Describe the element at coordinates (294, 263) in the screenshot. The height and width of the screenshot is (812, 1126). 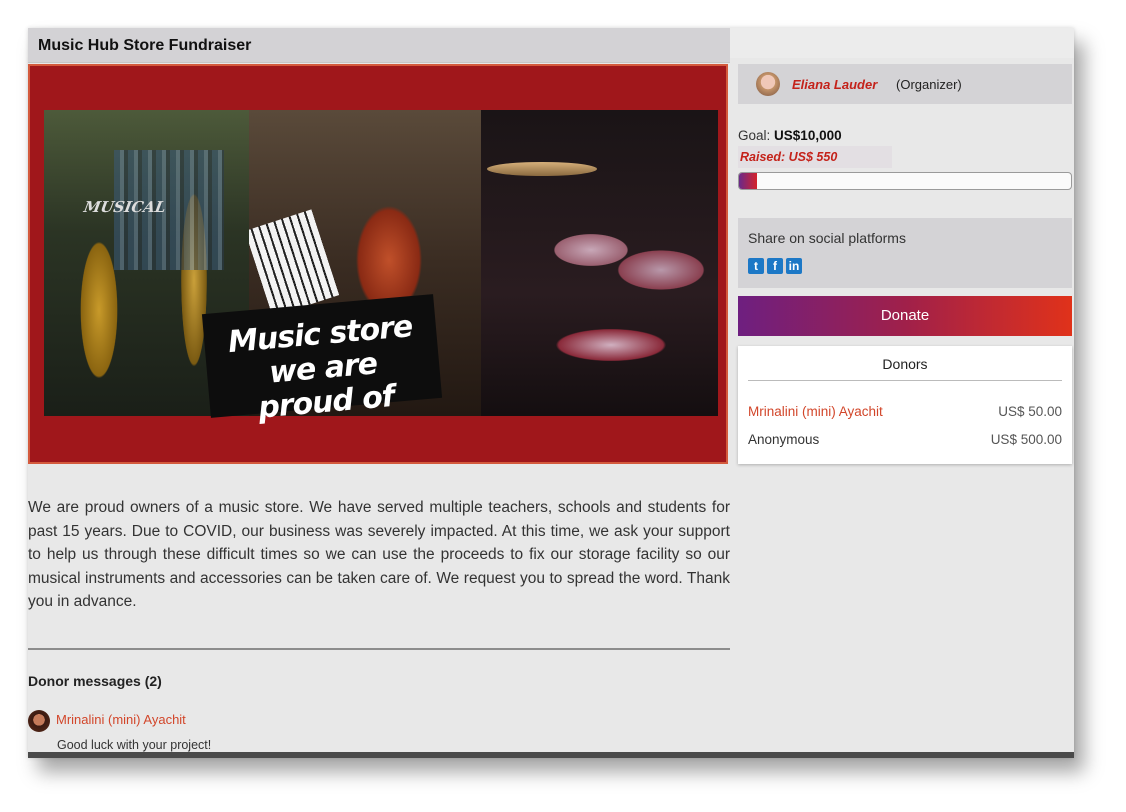
I see `keyboard-graphic` at that location.